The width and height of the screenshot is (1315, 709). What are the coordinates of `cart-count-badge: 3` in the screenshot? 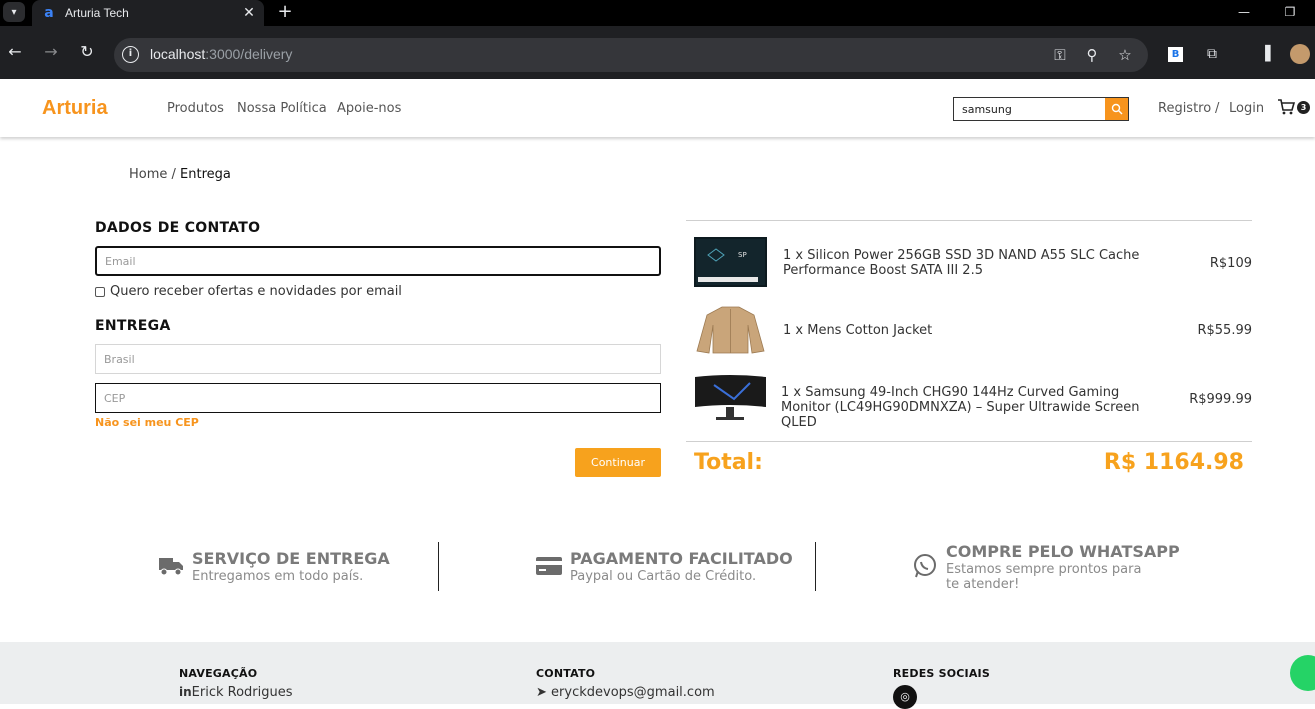 It's located at (1303, 107).